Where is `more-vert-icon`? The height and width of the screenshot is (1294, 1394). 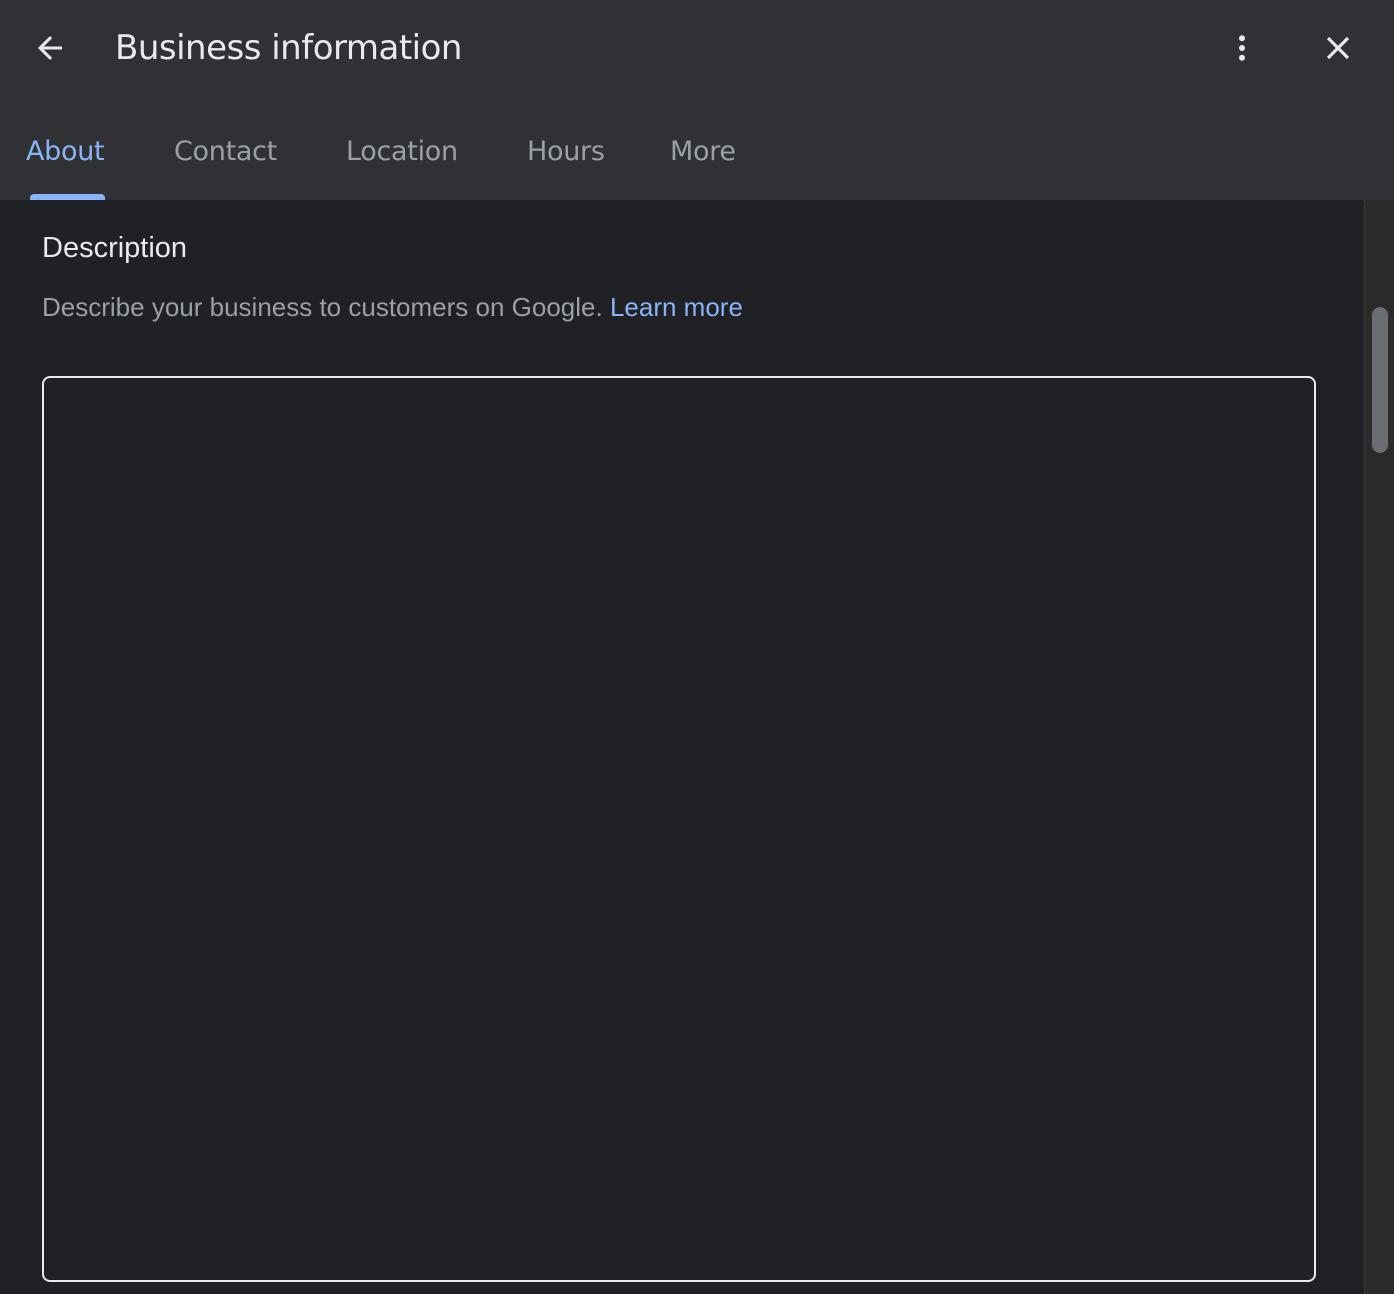
more-vert-icon is located at coordinates (1242, 48).